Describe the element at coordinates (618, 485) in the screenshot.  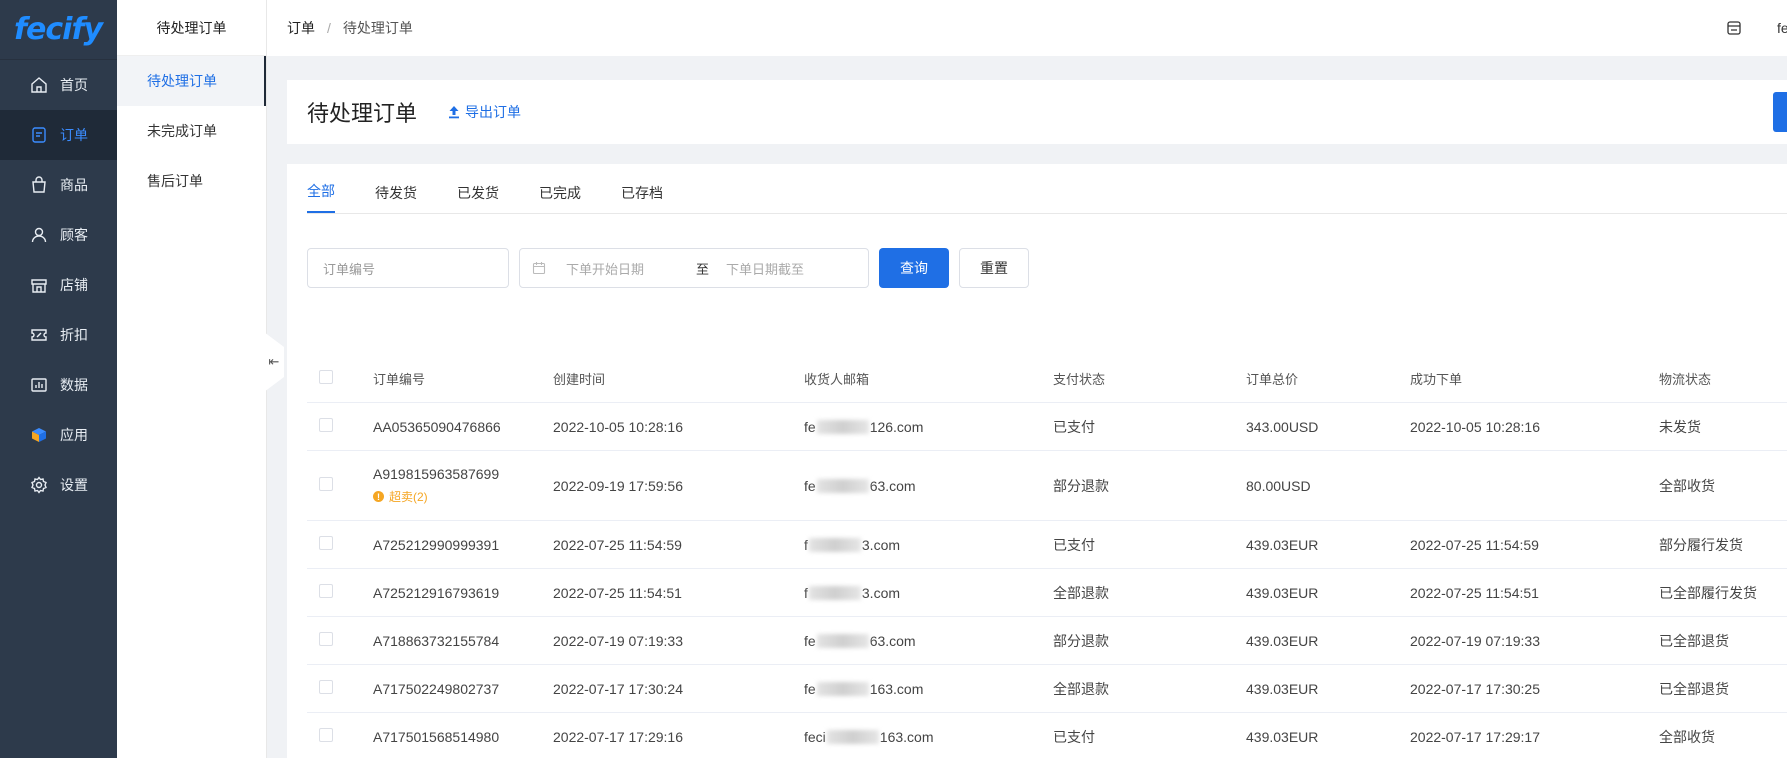
I see `created-time: 2022-09-19 17:59:56` at that location.